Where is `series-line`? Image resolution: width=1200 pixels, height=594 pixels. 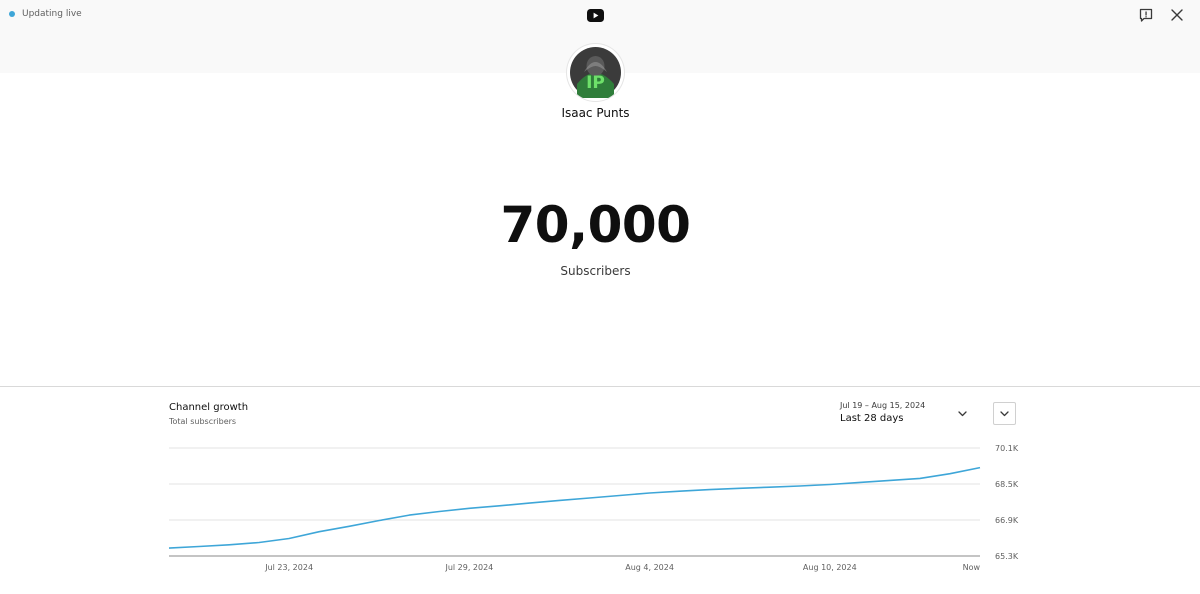 series-line is located at coordinates (574, 507).